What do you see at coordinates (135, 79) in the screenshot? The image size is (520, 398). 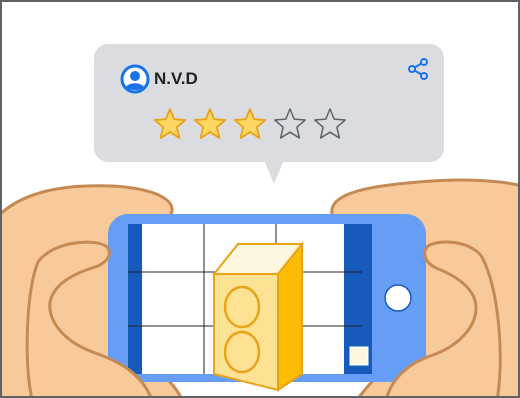 I see `account-circle-icon` at bounding box center [135, 79].